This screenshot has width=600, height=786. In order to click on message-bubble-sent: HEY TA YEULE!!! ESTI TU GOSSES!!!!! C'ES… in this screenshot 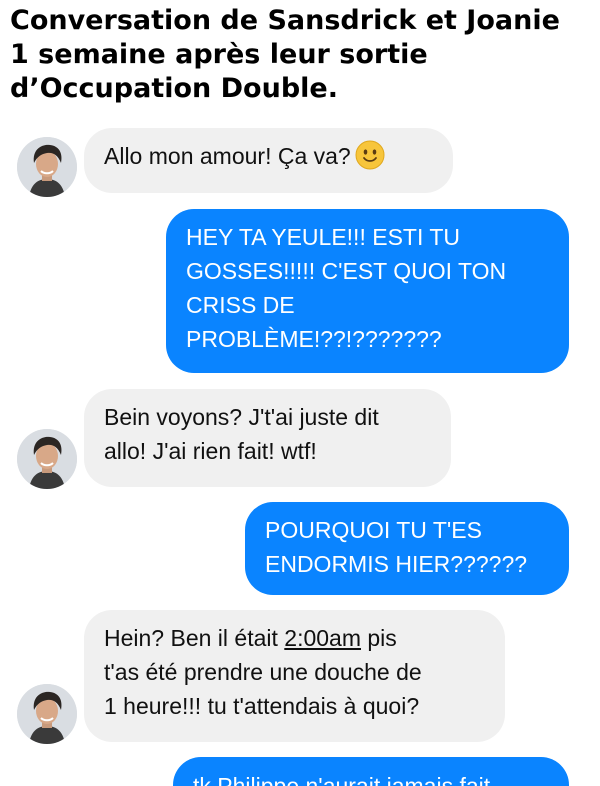, I will do `click(367, 291)`.